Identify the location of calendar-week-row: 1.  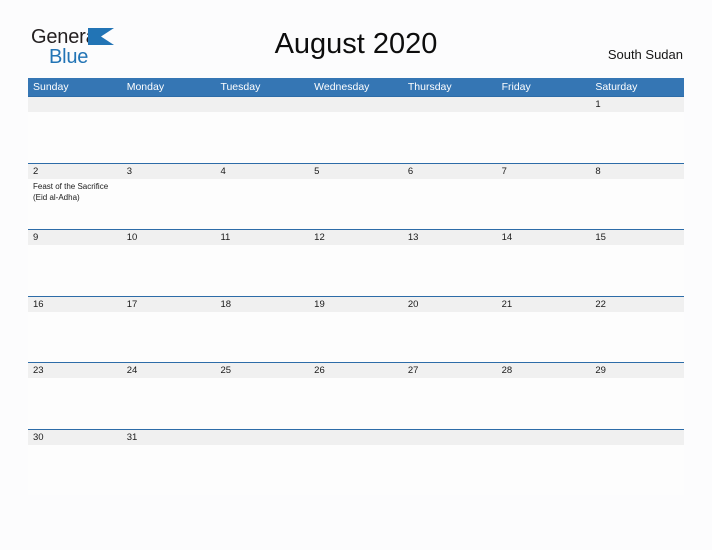
(356, 129).